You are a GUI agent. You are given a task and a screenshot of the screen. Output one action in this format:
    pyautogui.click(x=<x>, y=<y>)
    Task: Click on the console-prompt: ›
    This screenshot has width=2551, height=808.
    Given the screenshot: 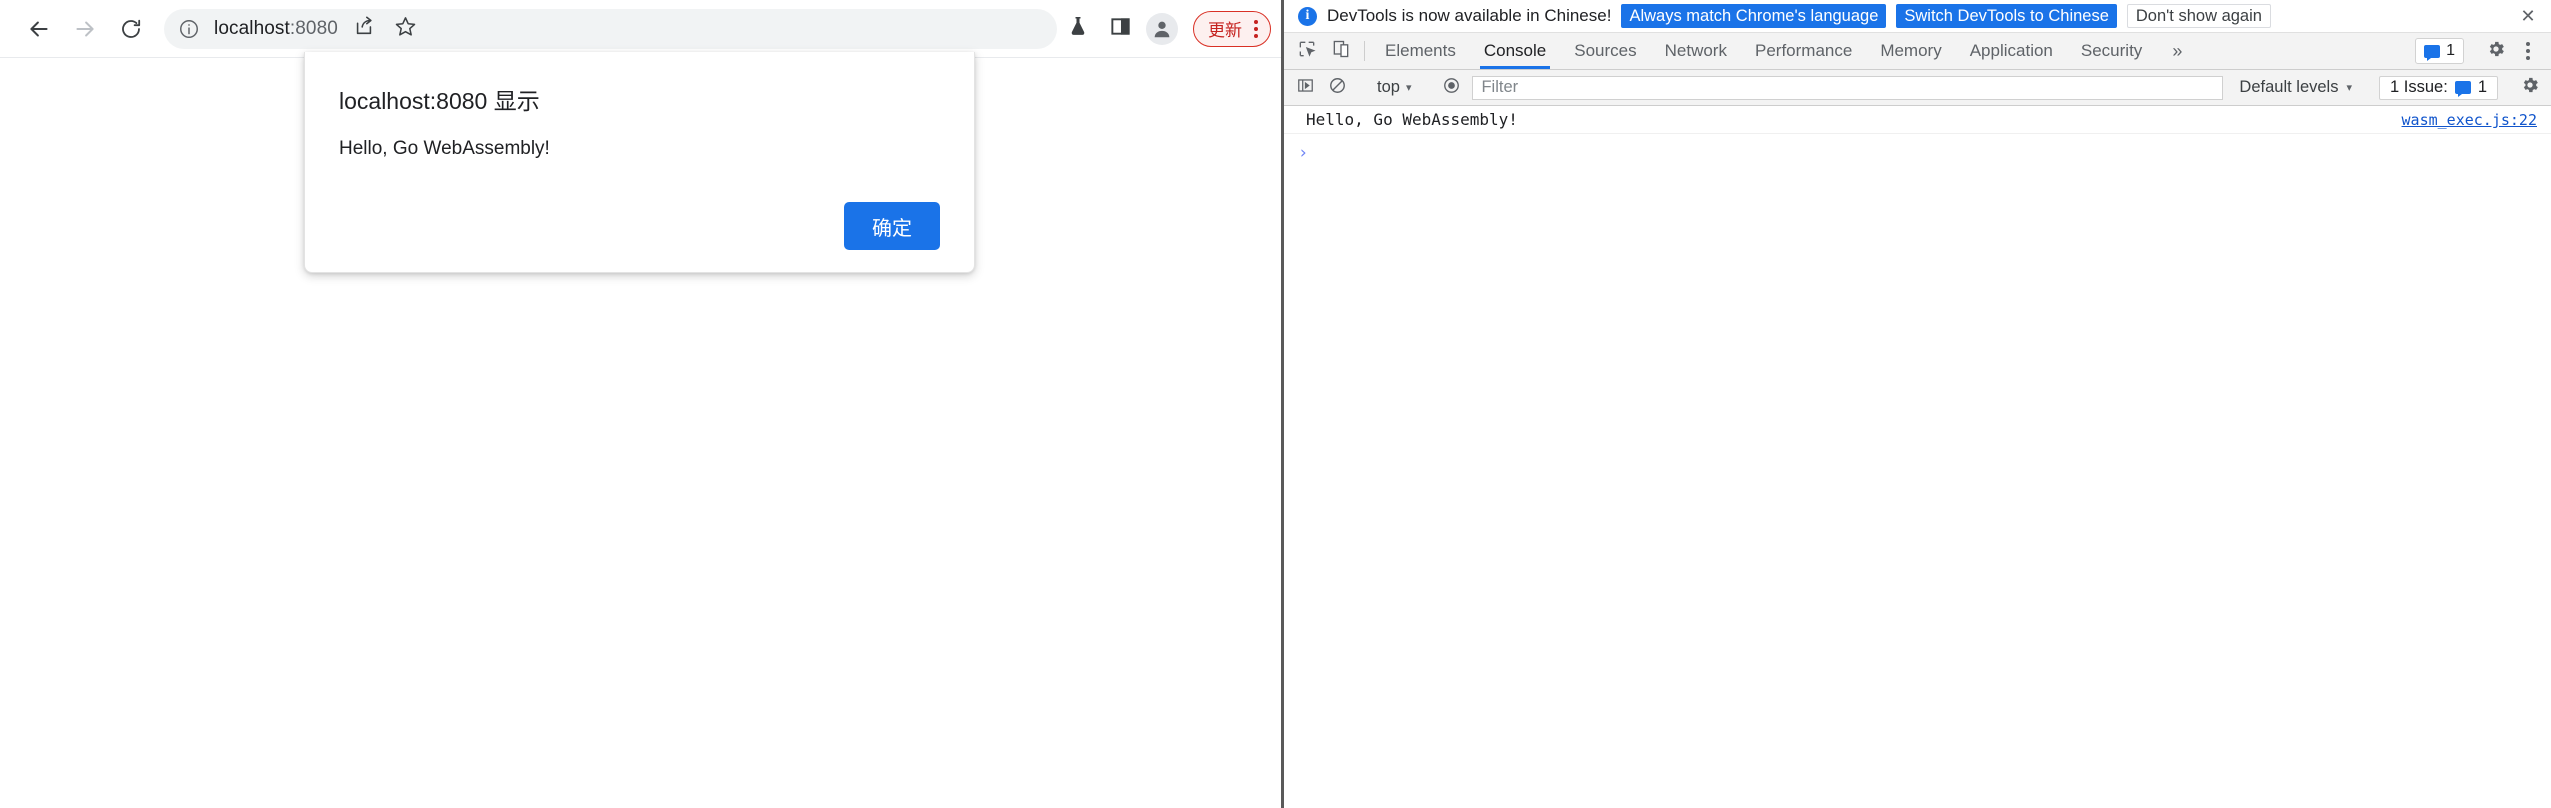 What is the action you would take?
    pyautogui.click(x=1917, y=150)
    